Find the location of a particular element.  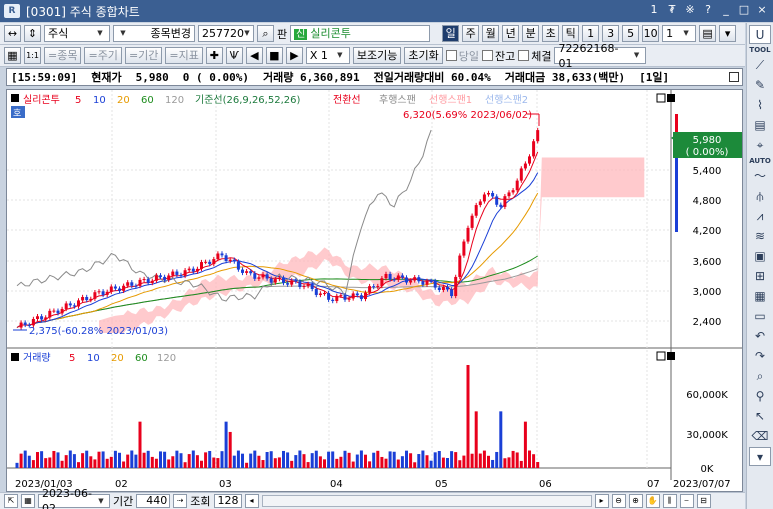

period-minute-button: 분 is located at coordinates (531, 33).